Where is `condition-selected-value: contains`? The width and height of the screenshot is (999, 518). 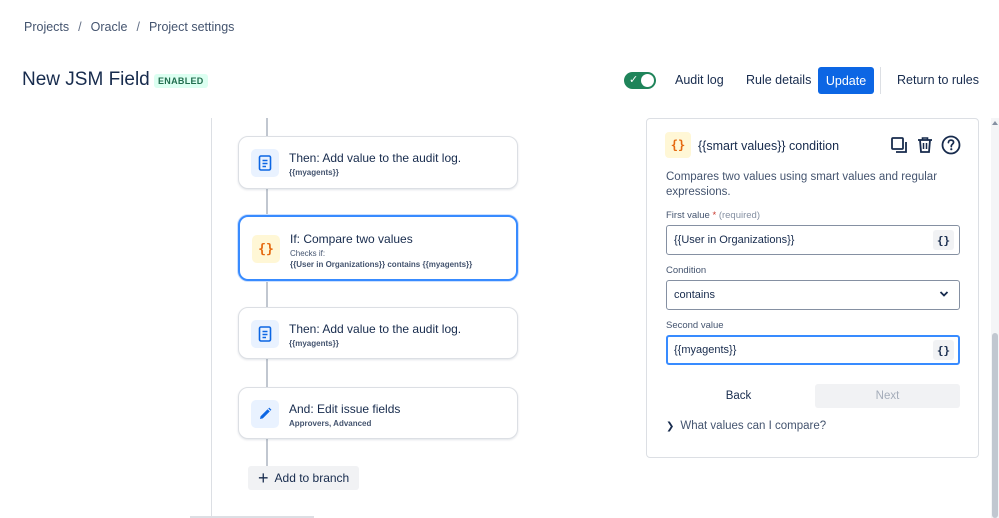
condition-selected-value: contains is located at coordinates (694, 295).